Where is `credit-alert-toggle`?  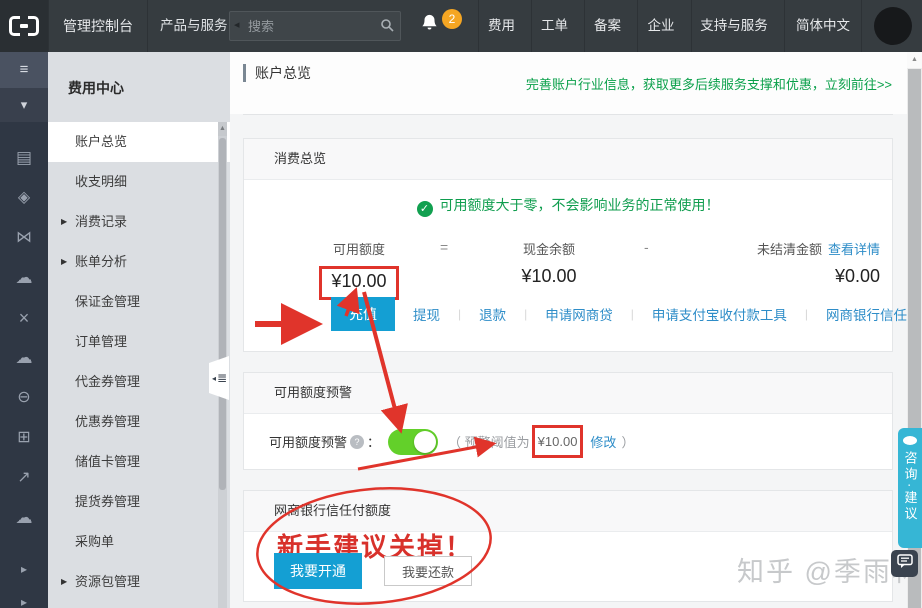
credit-alert-toggle is located at coordinates (413, 441).